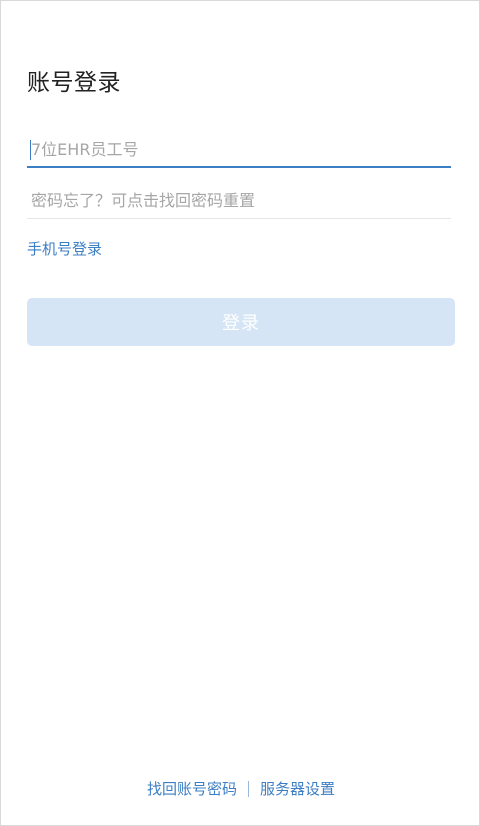 This screenshot has width=480, height=826. I want to click on server-settings-link: 服务器设置, so click(297, 789).